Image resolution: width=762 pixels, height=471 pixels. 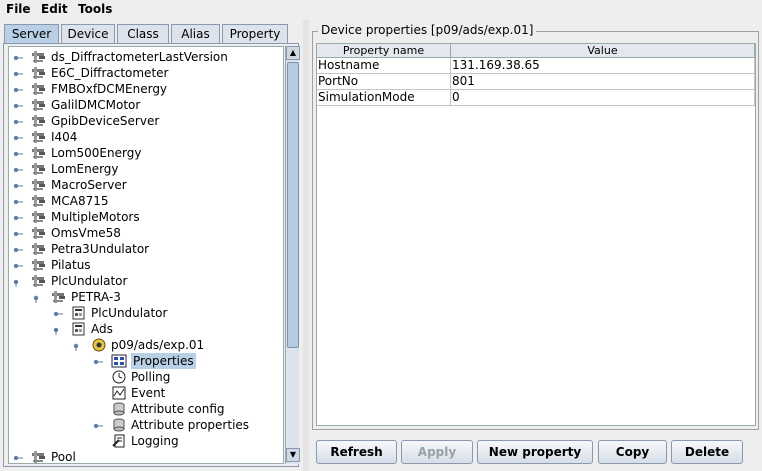 What do you see at coordinates (535, 452) in the screenshot?
I see `new-property-button: New property` at bounding box center [535, 452].